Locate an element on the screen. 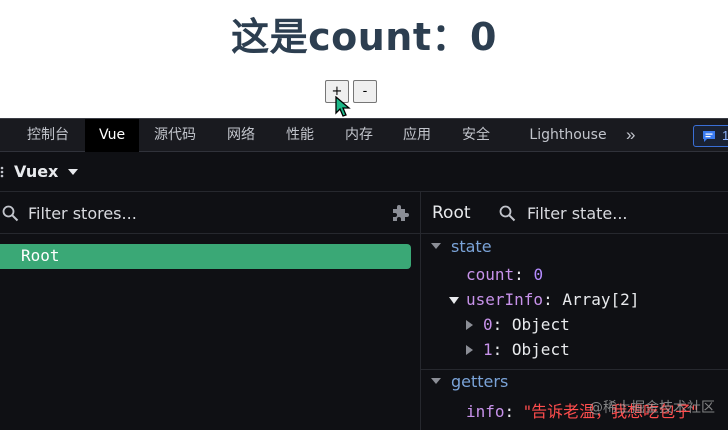 The height and width of the screenshot is (430, 728). getter-key: info is located at coordinates (485, 411).